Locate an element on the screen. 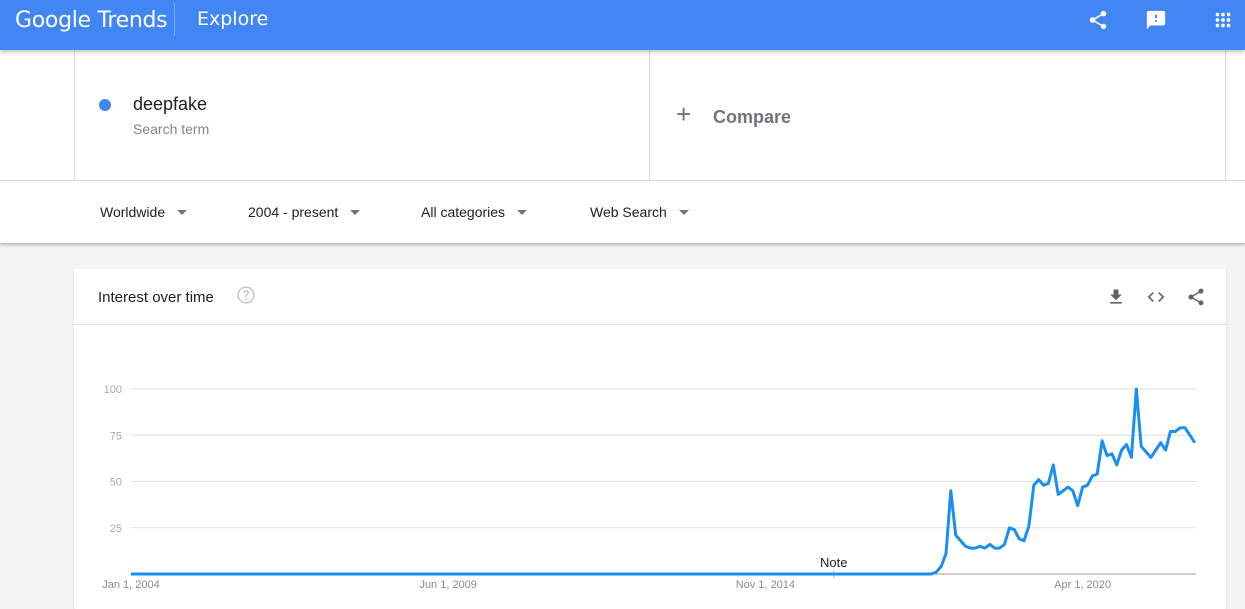  term-color-dot is located at coordinates (105, 105).